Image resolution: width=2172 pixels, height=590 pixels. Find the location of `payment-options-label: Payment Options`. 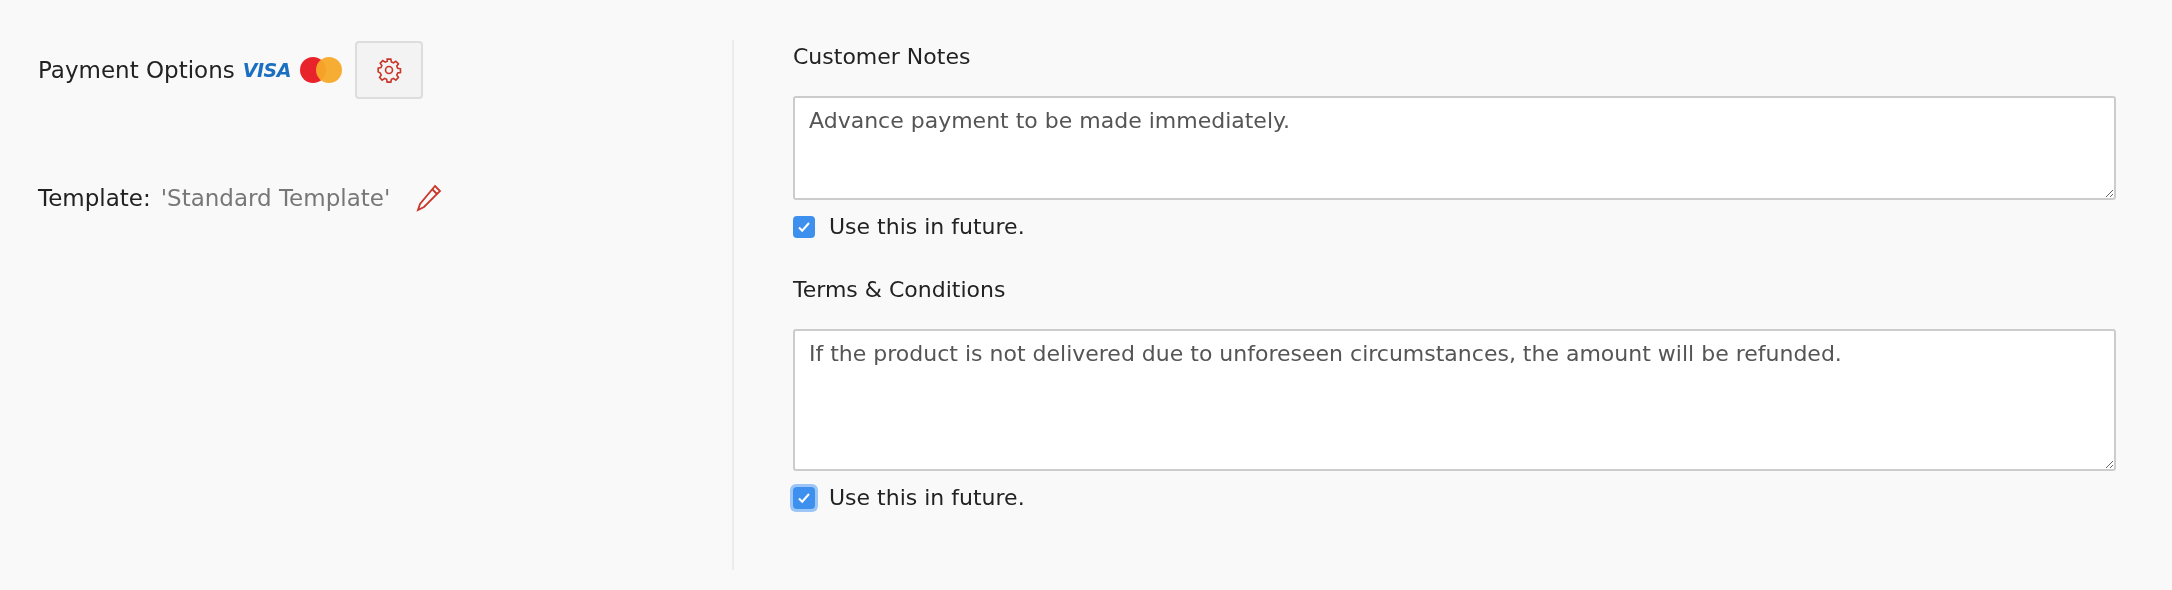

payment-options-label: Payment Options is located at coordinates (136, 70).